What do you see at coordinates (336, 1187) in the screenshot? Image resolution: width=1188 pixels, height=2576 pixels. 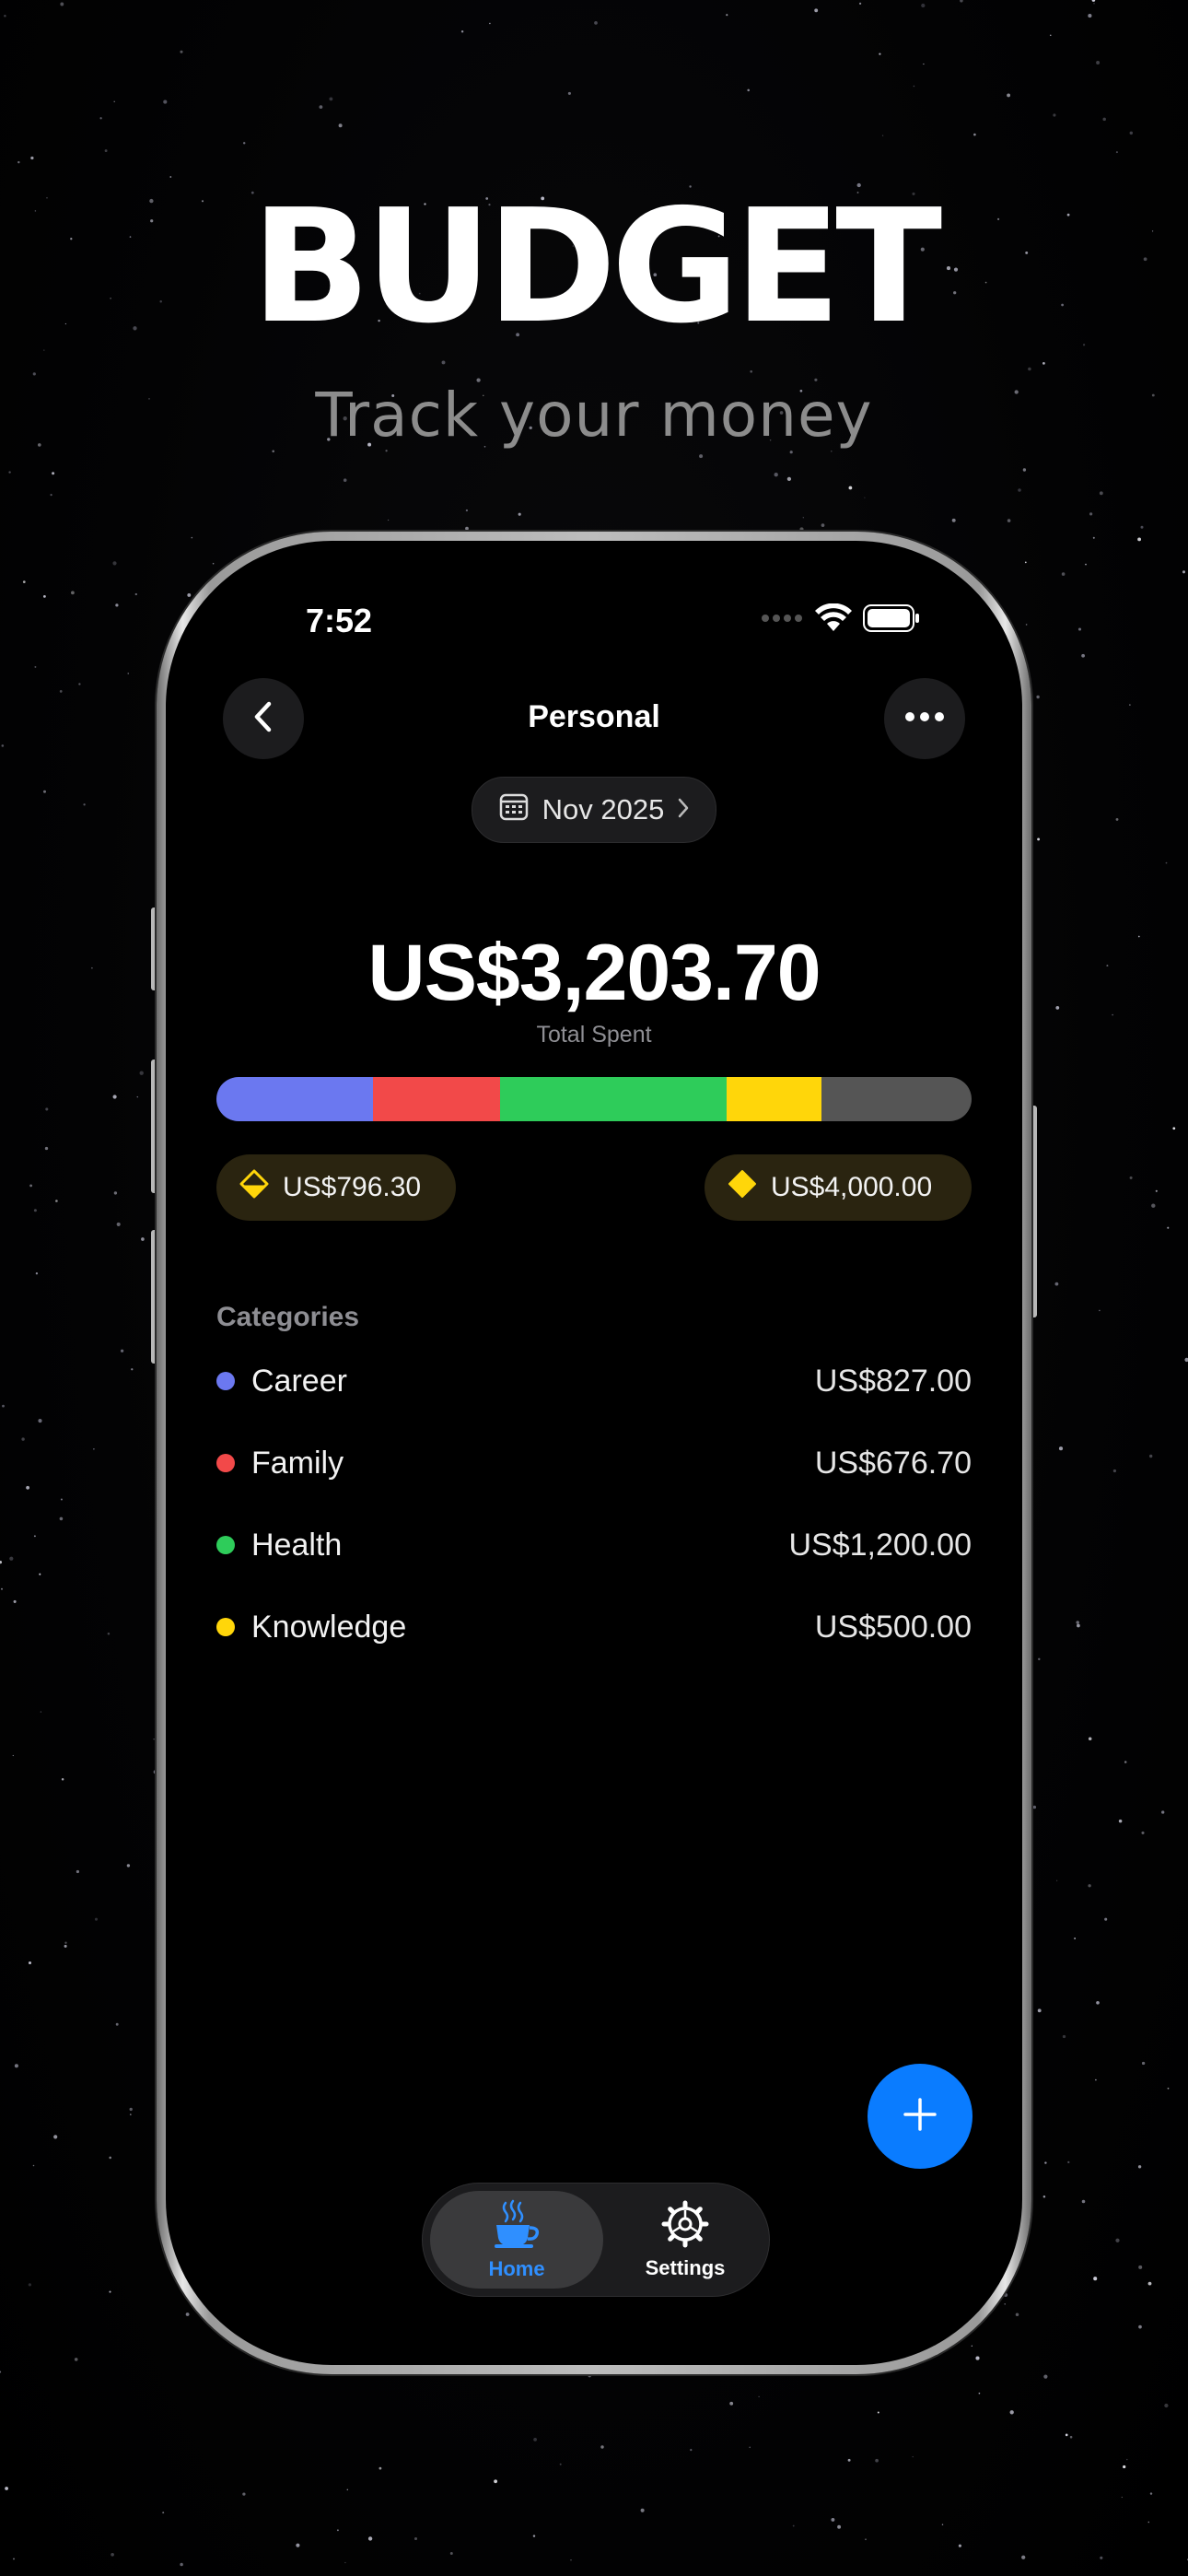 I see `remaining-chip: US$796.30` at bounding box center [336, 1187].